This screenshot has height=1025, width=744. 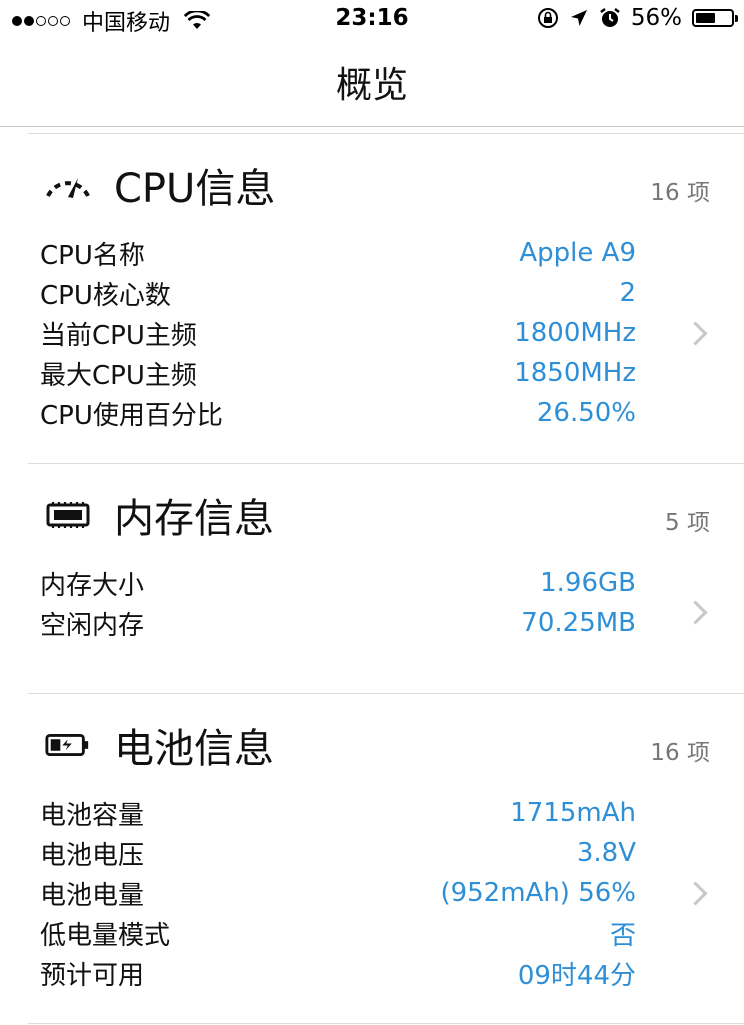 I want to click on list-item: CPU名称 Apple A9, so click(x=338, y=253).